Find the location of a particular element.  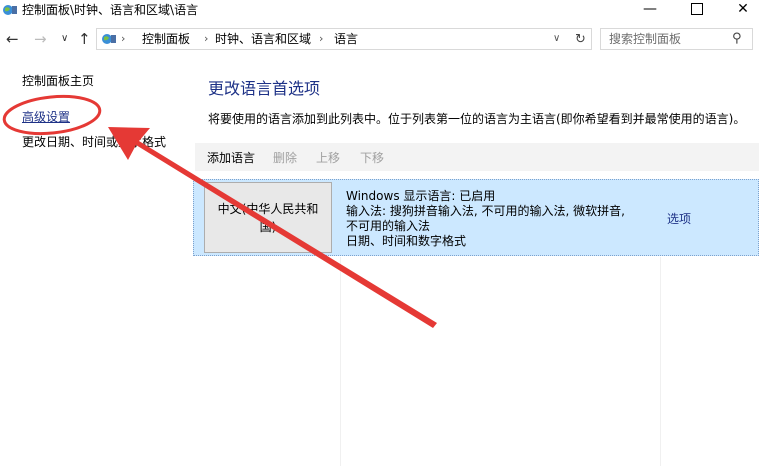

move-down-button: 下移 is located at coordinates (372, 158).